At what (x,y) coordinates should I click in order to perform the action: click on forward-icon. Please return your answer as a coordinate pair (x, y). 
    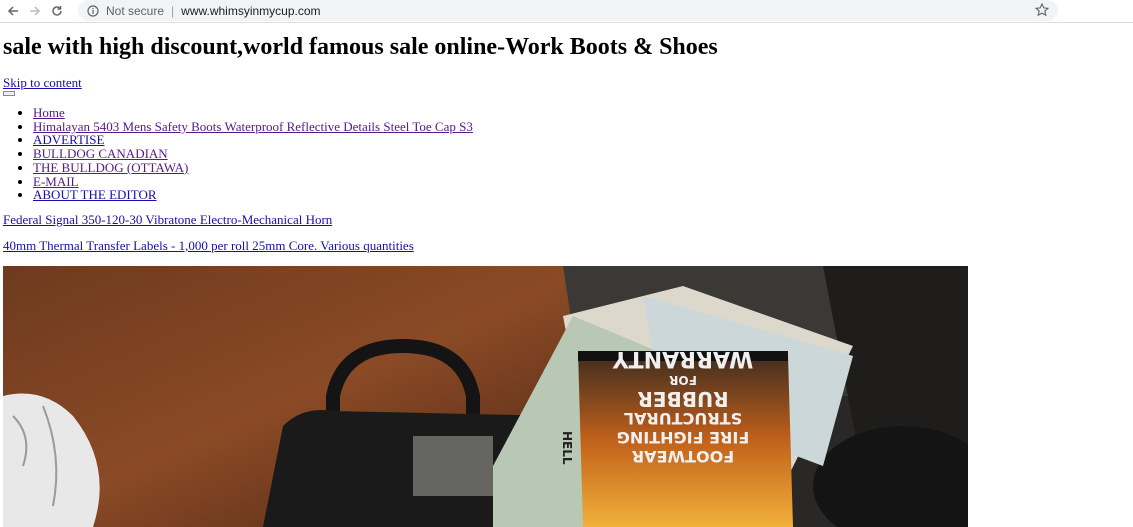
    Looking at the image, I should click on (35, 11).